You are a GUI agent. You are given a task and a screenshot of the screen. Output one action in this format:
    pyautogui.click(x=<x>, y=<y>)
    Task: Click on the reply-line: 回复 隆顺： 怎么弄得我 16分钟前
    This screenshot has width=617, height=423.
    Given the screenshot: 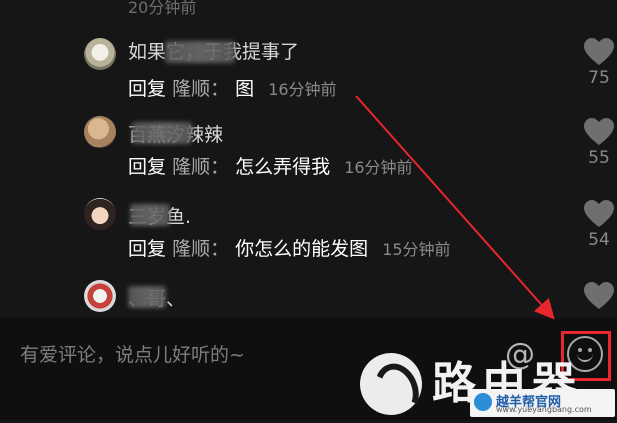 What is the action you would take?
    pyautogui.click(x=270, y=165)
    